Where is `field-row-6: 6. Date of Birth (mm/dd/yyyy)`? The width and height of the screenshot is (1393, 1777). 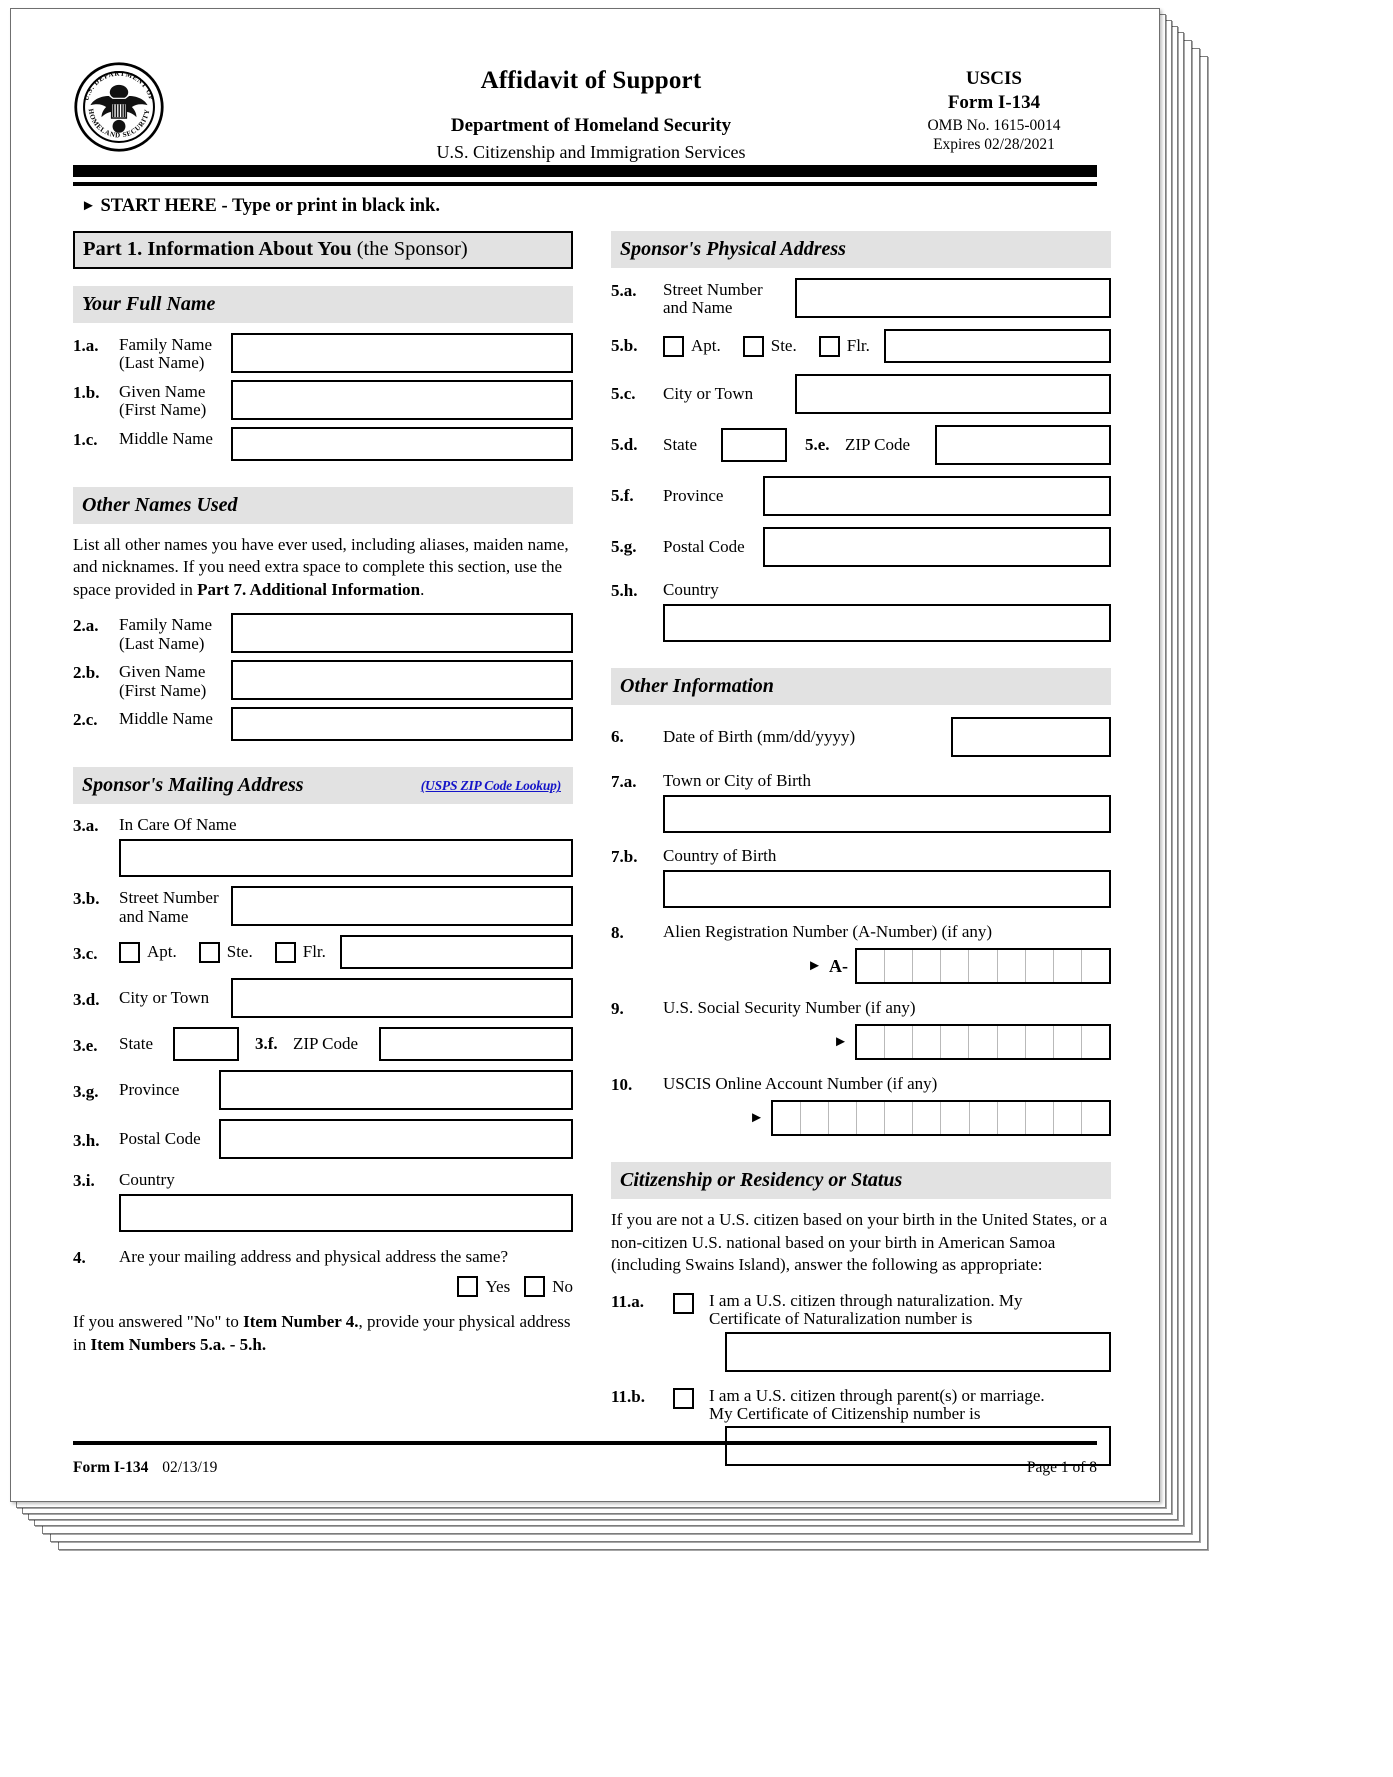 field-row-6: 6. Date of Birth (mm/dd/yyyy) is located at coordinates (861, 737).